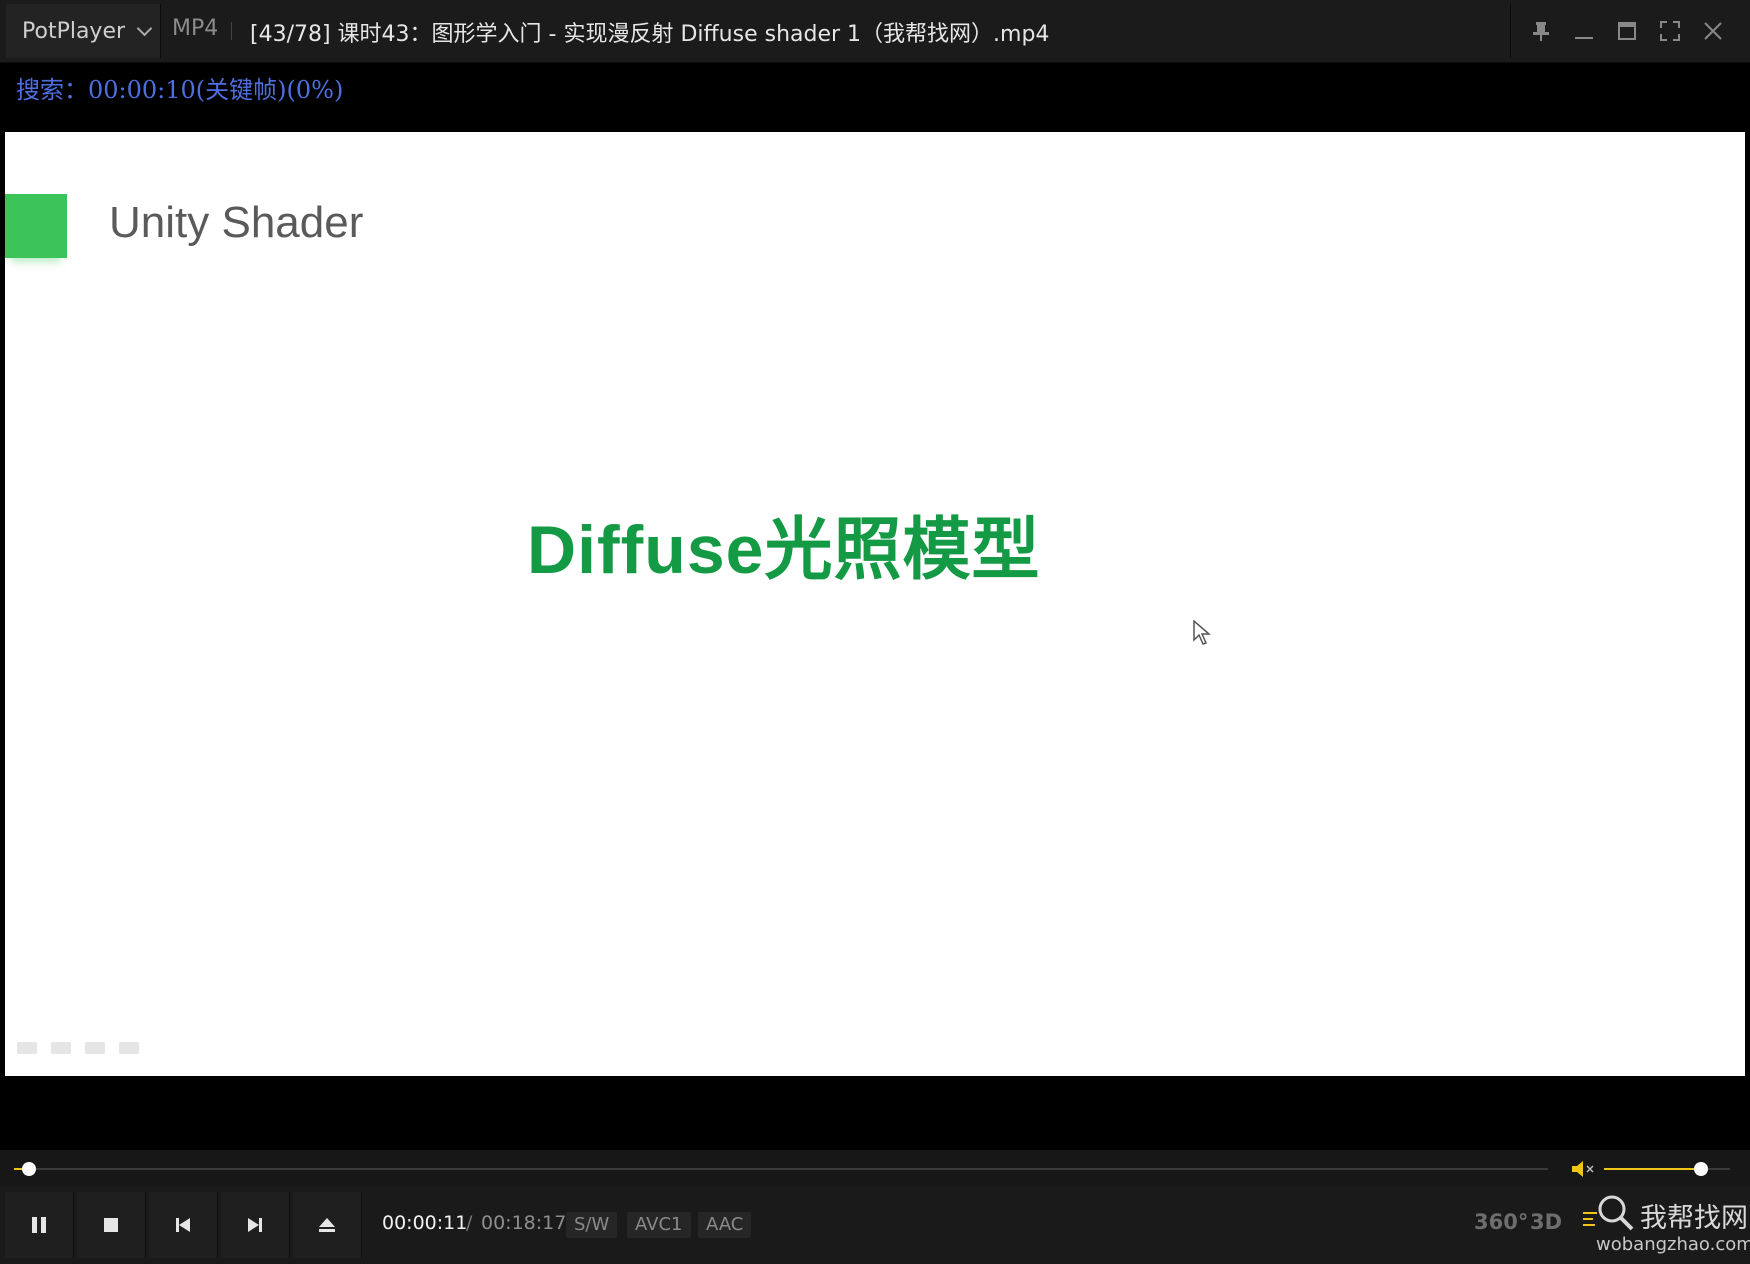 This screenshot has width=1750, height=1264. Describe the element at coordinates (231, 31) in the screenshot. I see `title-separator` at that location.